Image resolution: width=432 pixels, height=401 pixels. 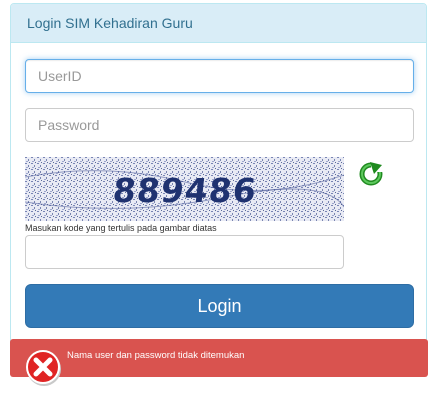 I want to click on captcha-code: 889486, so click(x=184, y=190).